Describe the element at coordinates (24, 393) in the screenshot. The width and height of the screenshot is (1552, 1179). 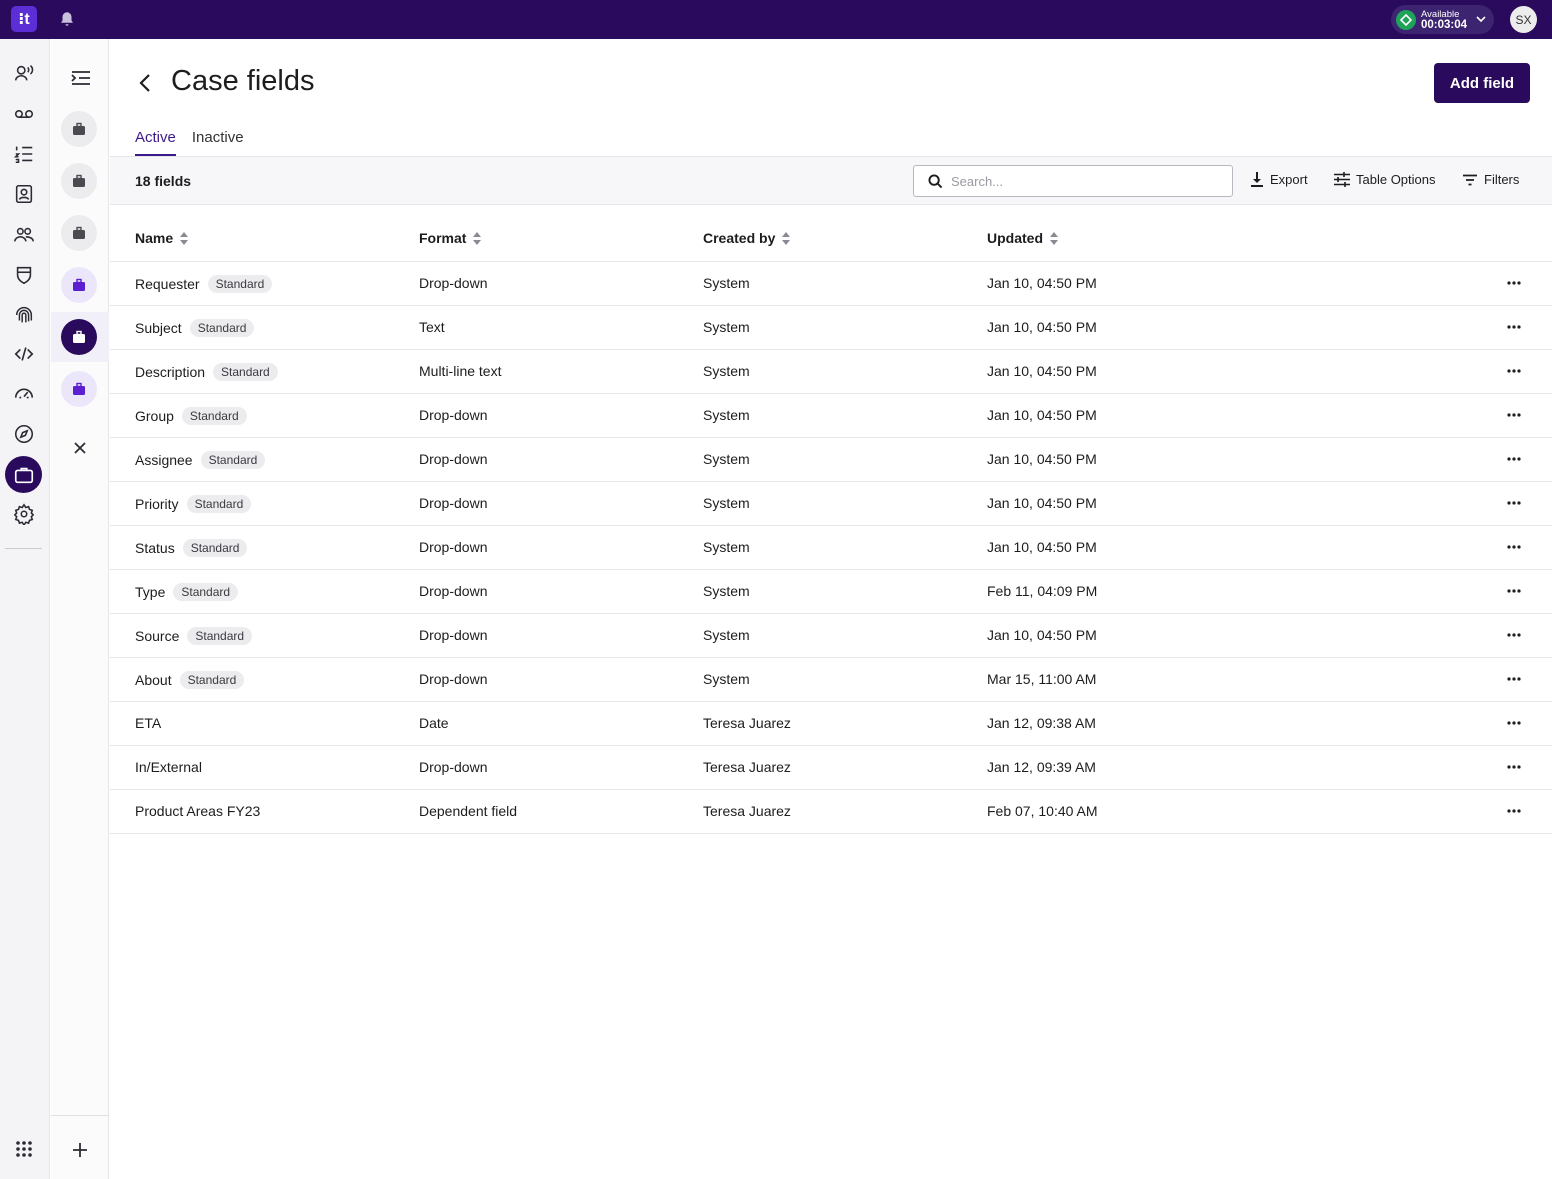
I see `speed-icon` at that location.